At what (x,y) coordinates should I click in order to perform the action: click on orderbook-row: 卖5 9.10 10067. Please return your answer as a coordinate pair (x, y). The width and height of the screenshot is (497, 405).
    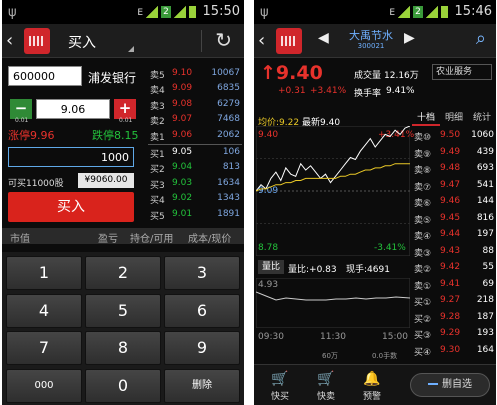
    Looking at the image, I should click on (195, 74).